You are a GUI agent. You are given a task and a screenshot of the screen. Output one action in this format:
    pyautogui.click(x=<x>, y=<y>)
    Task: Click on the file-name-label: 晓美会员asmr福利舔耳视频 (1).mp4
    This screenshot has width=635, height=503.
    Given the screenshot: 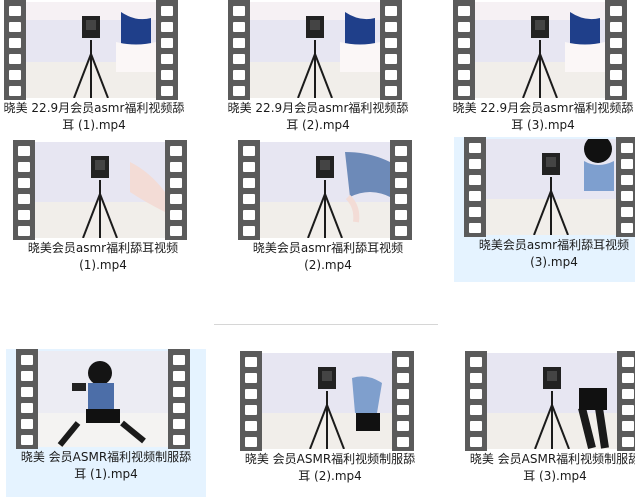 What is the action you would take?
    pyautogui.click(x=103, y=257)
    